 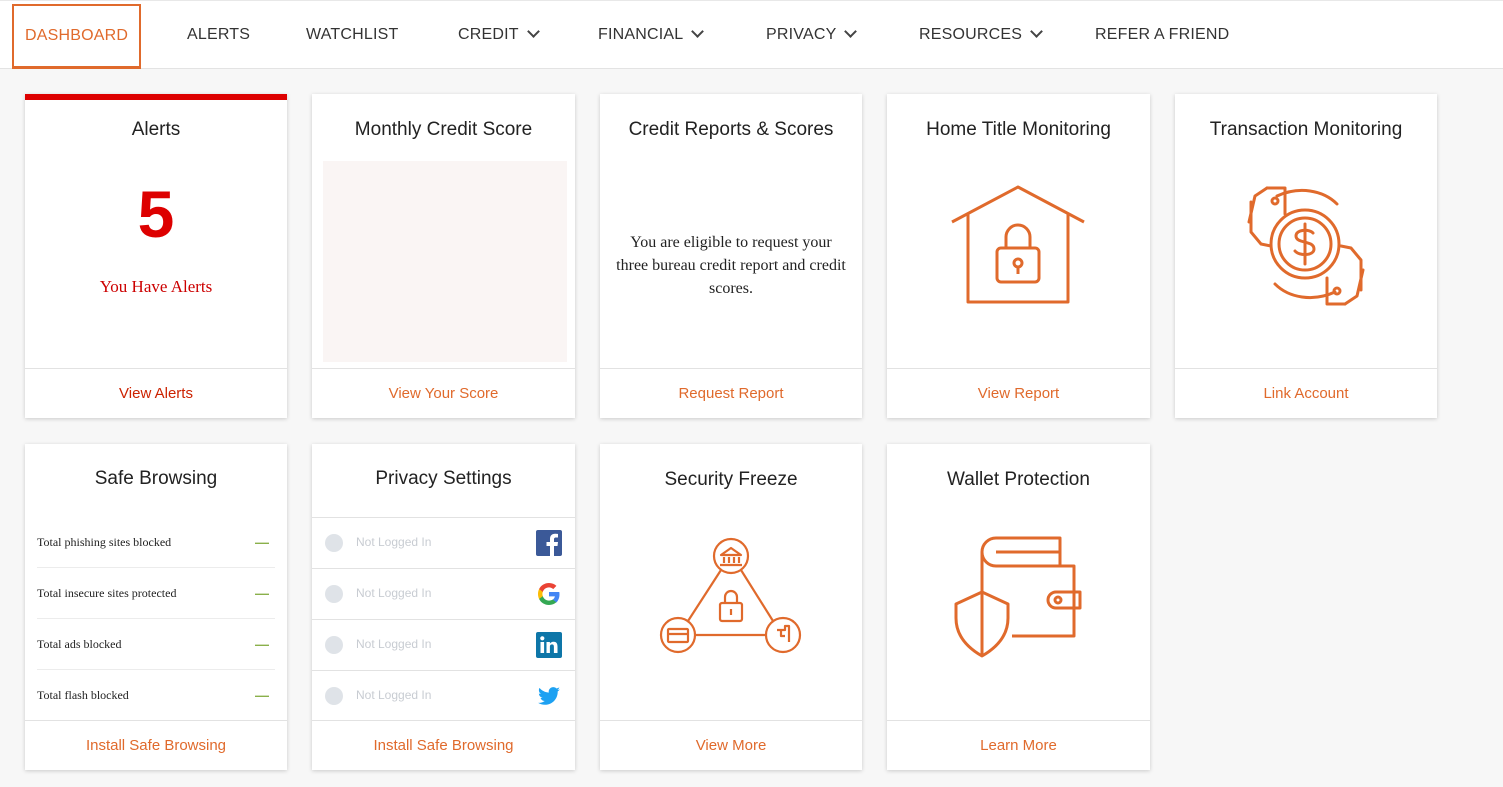 What do you see at coordinates (731, 745) in the screenshot?
I see `view-more-link: View More` at bounding box center [731, 745].